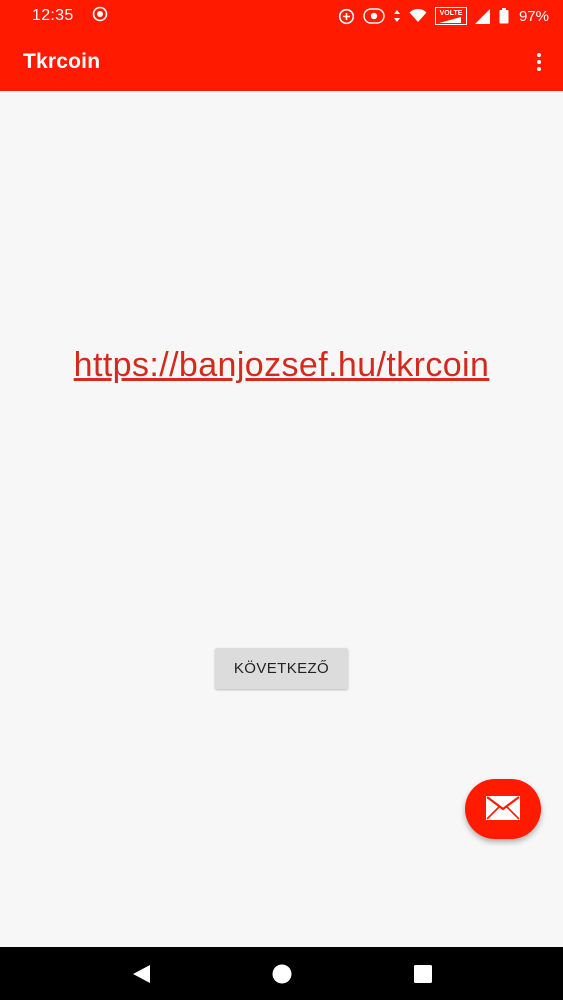 Image resolution: width=563 pixels, height=1000 pixels. What do you see at coordinates (346, 16) in the screenshot?
I see `data-saver-icon` at bounding box center [346, 16].